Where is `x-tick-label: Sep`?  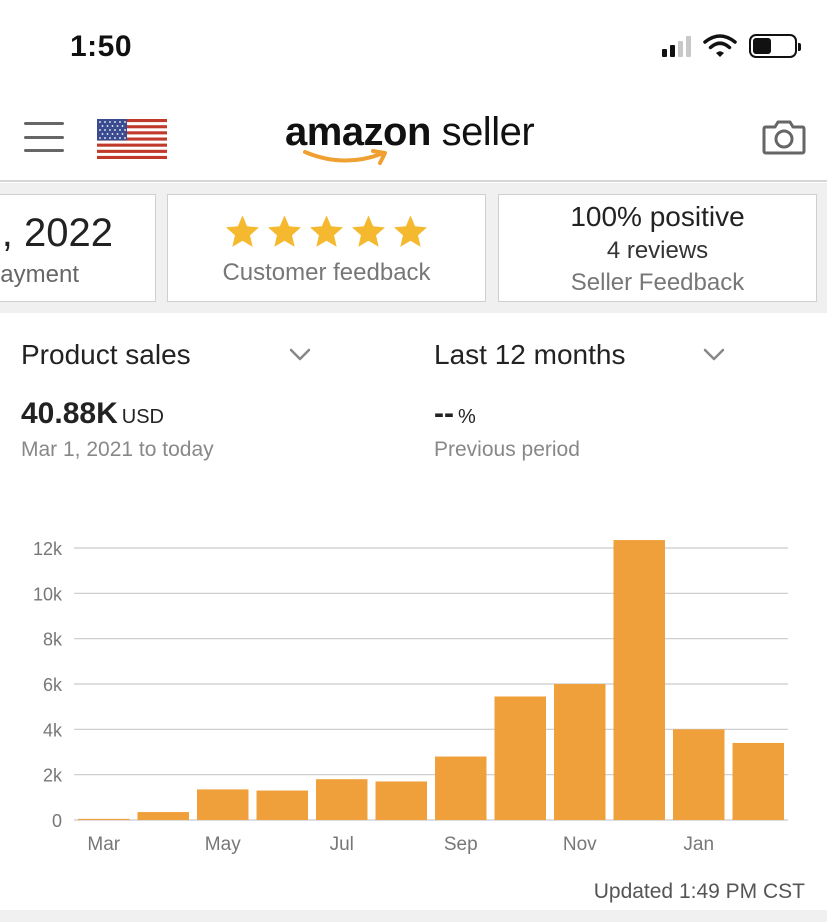 x-tick-label: Sep is located at coordinates (461, 844).